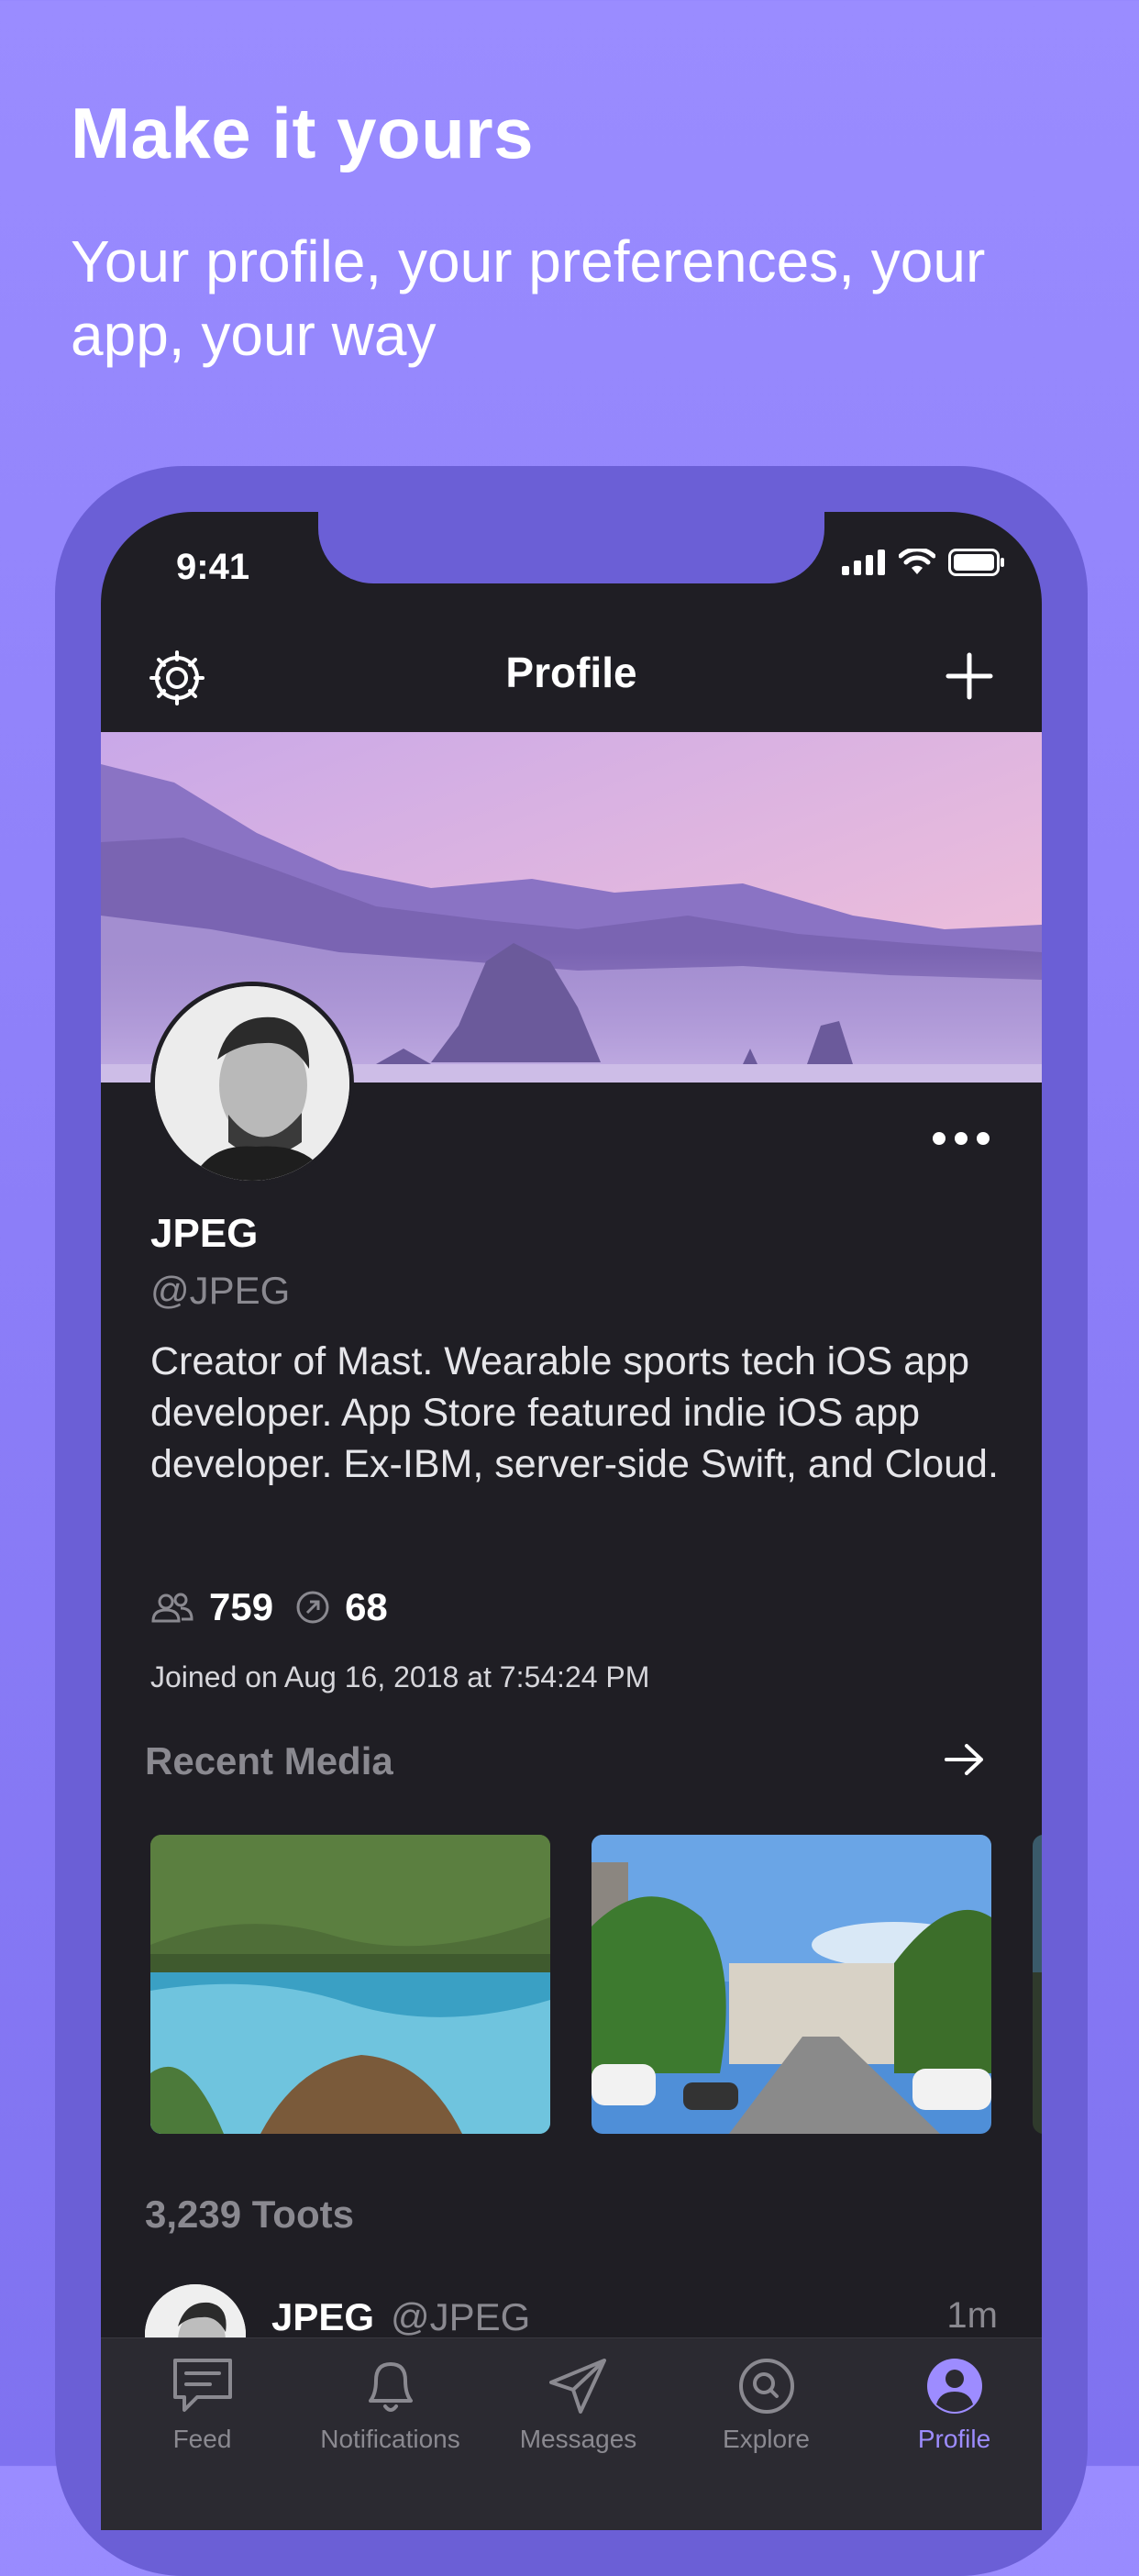 The image size is (1139, 2576). What do you see at coordinates (172, 1608) in the screenshot?
I see `followers-icon` at bounding box center [172, 1608].